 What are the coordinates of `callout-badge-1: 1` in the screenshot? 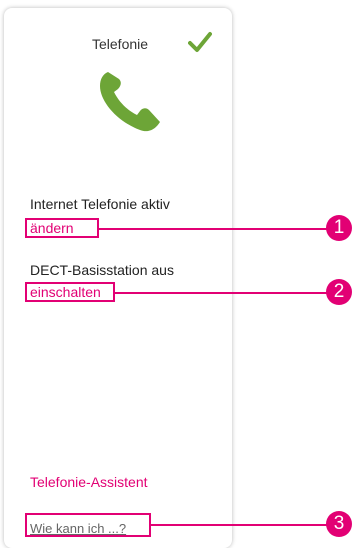 It's located at (339, 228).